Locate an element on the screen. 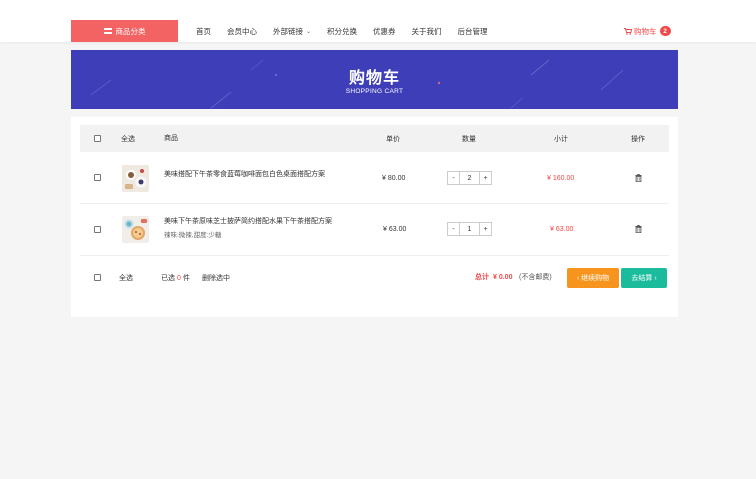 The image size is (756, 479). selected-suffix: 件 is located at coordinates (186, 278).